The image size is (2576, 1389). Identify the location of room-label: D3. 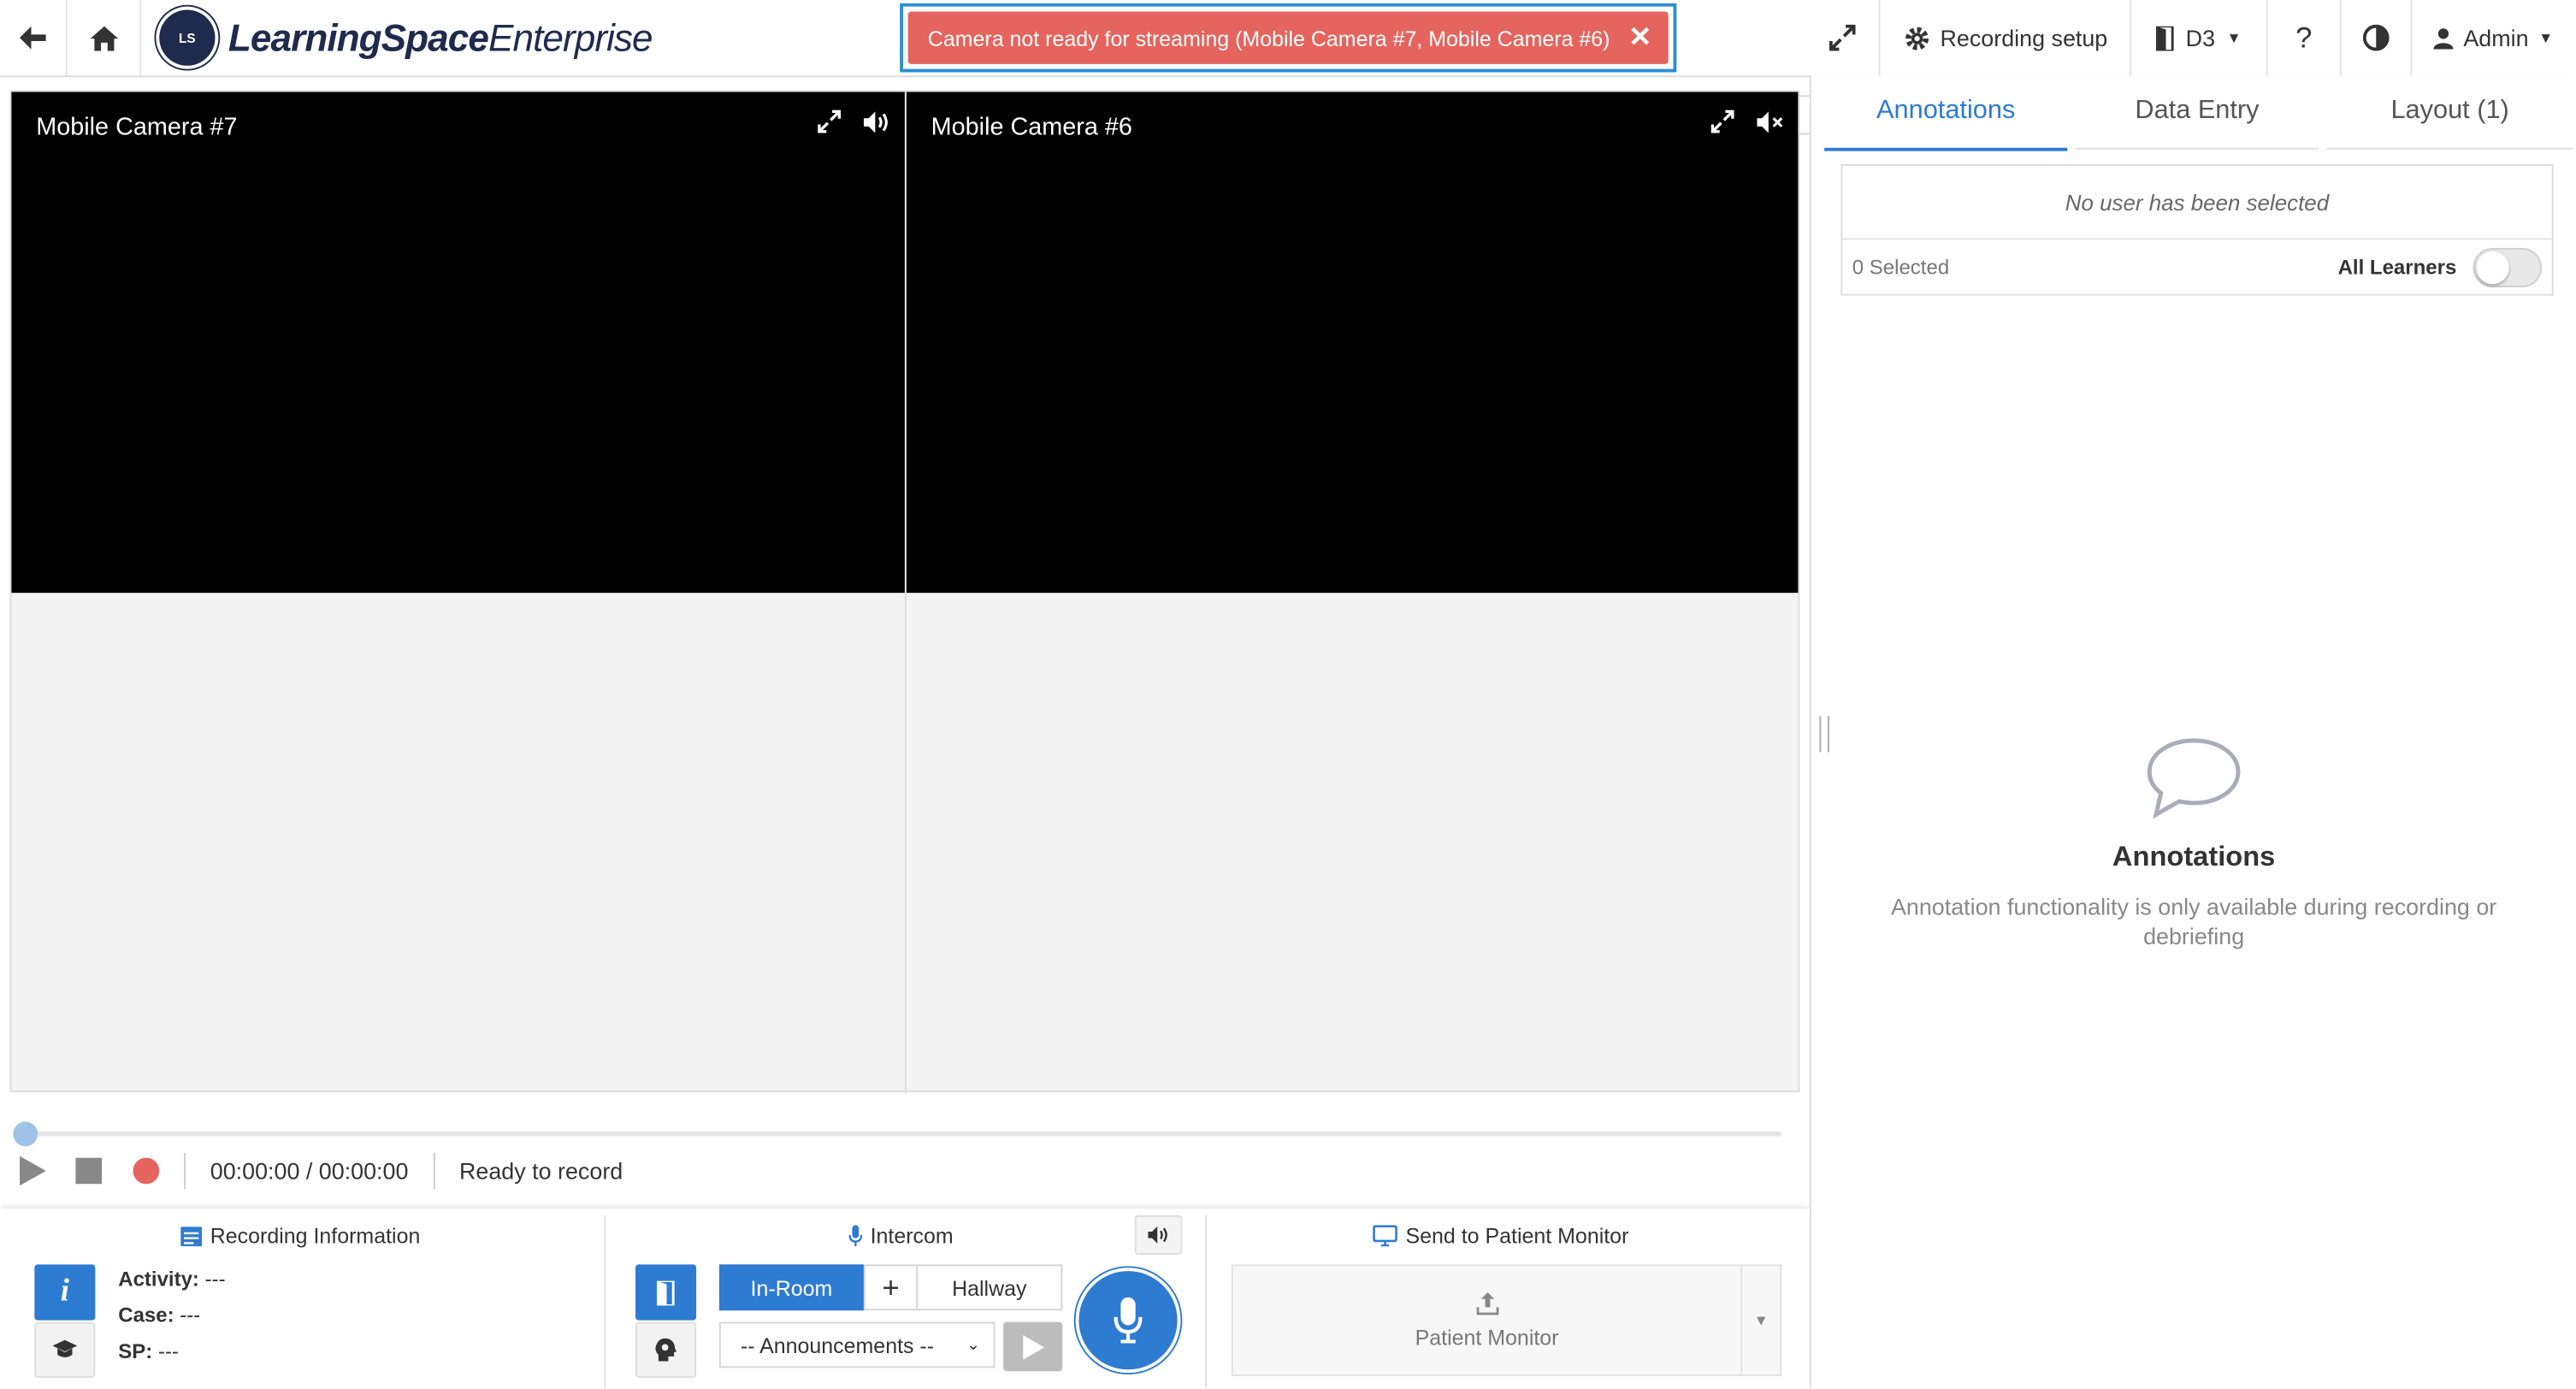
(2200, 37).